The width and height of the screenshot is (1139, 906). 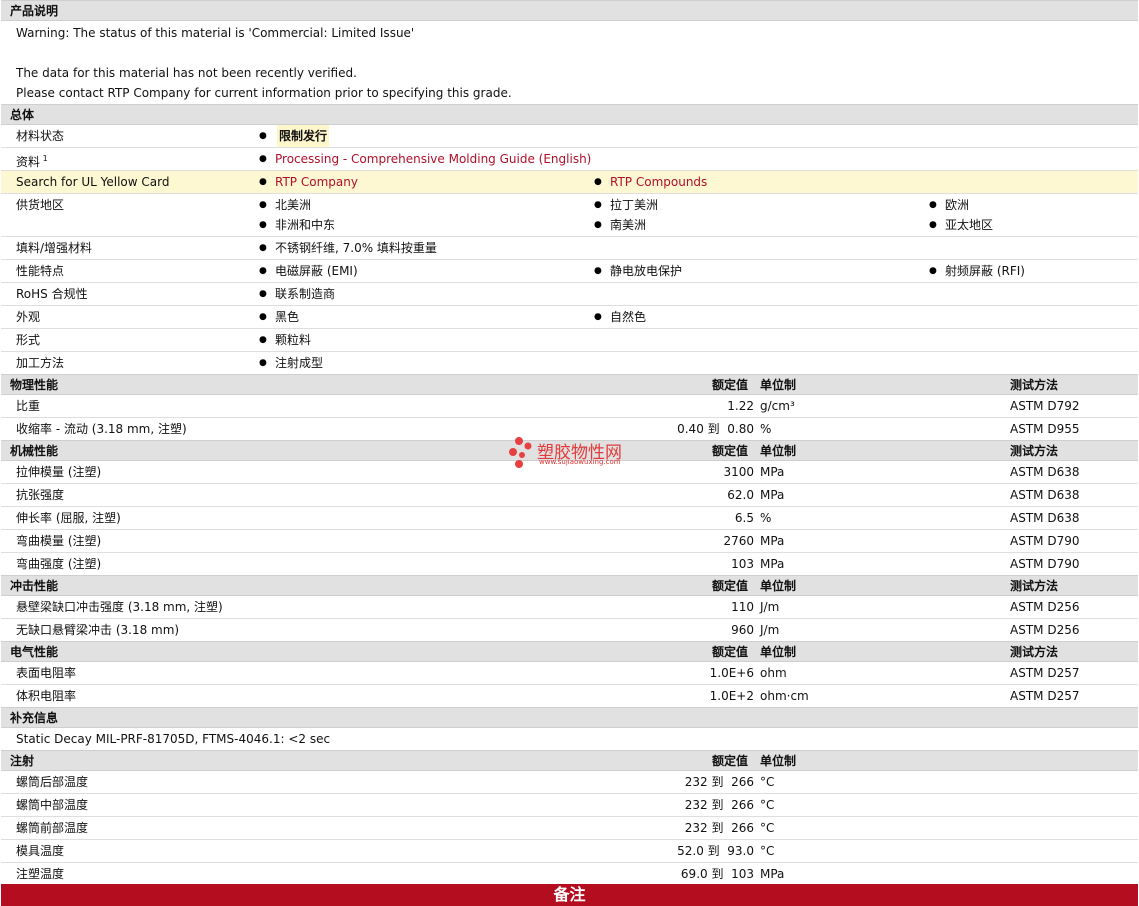 What do you see at coordinates (628, 317) in the screenshot?
I see `appearance-item: 自然色` at bounding box center [628, 317].